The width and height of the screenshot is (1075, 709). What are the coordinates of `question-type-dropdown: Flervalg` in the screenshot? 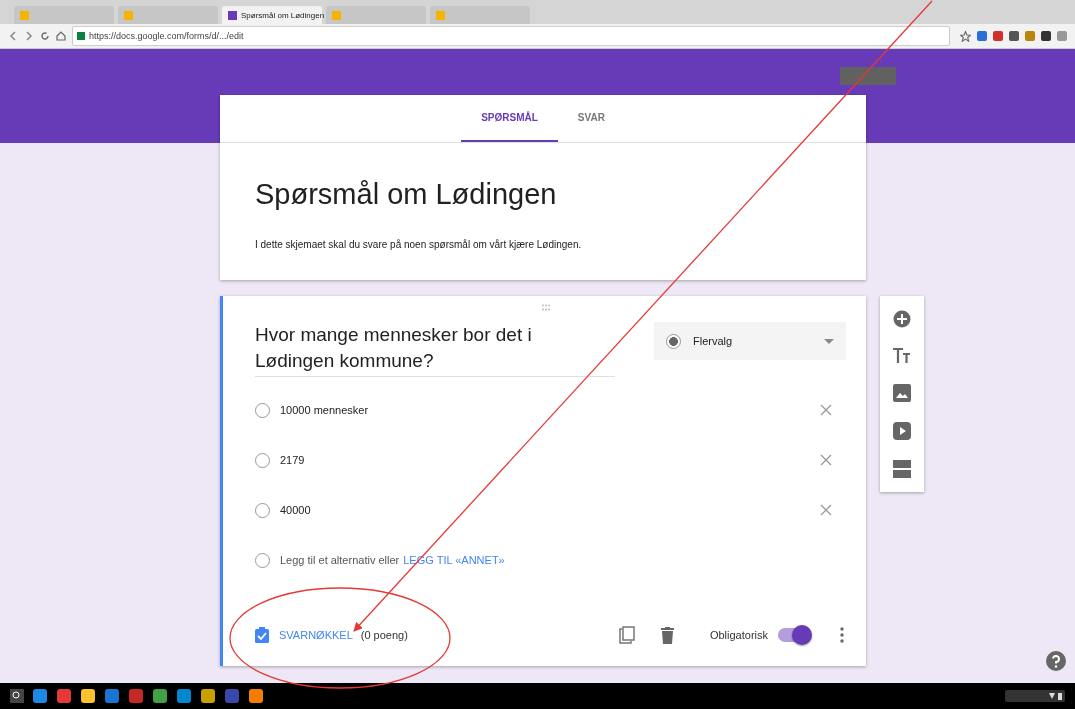 It's located at (750, 341).